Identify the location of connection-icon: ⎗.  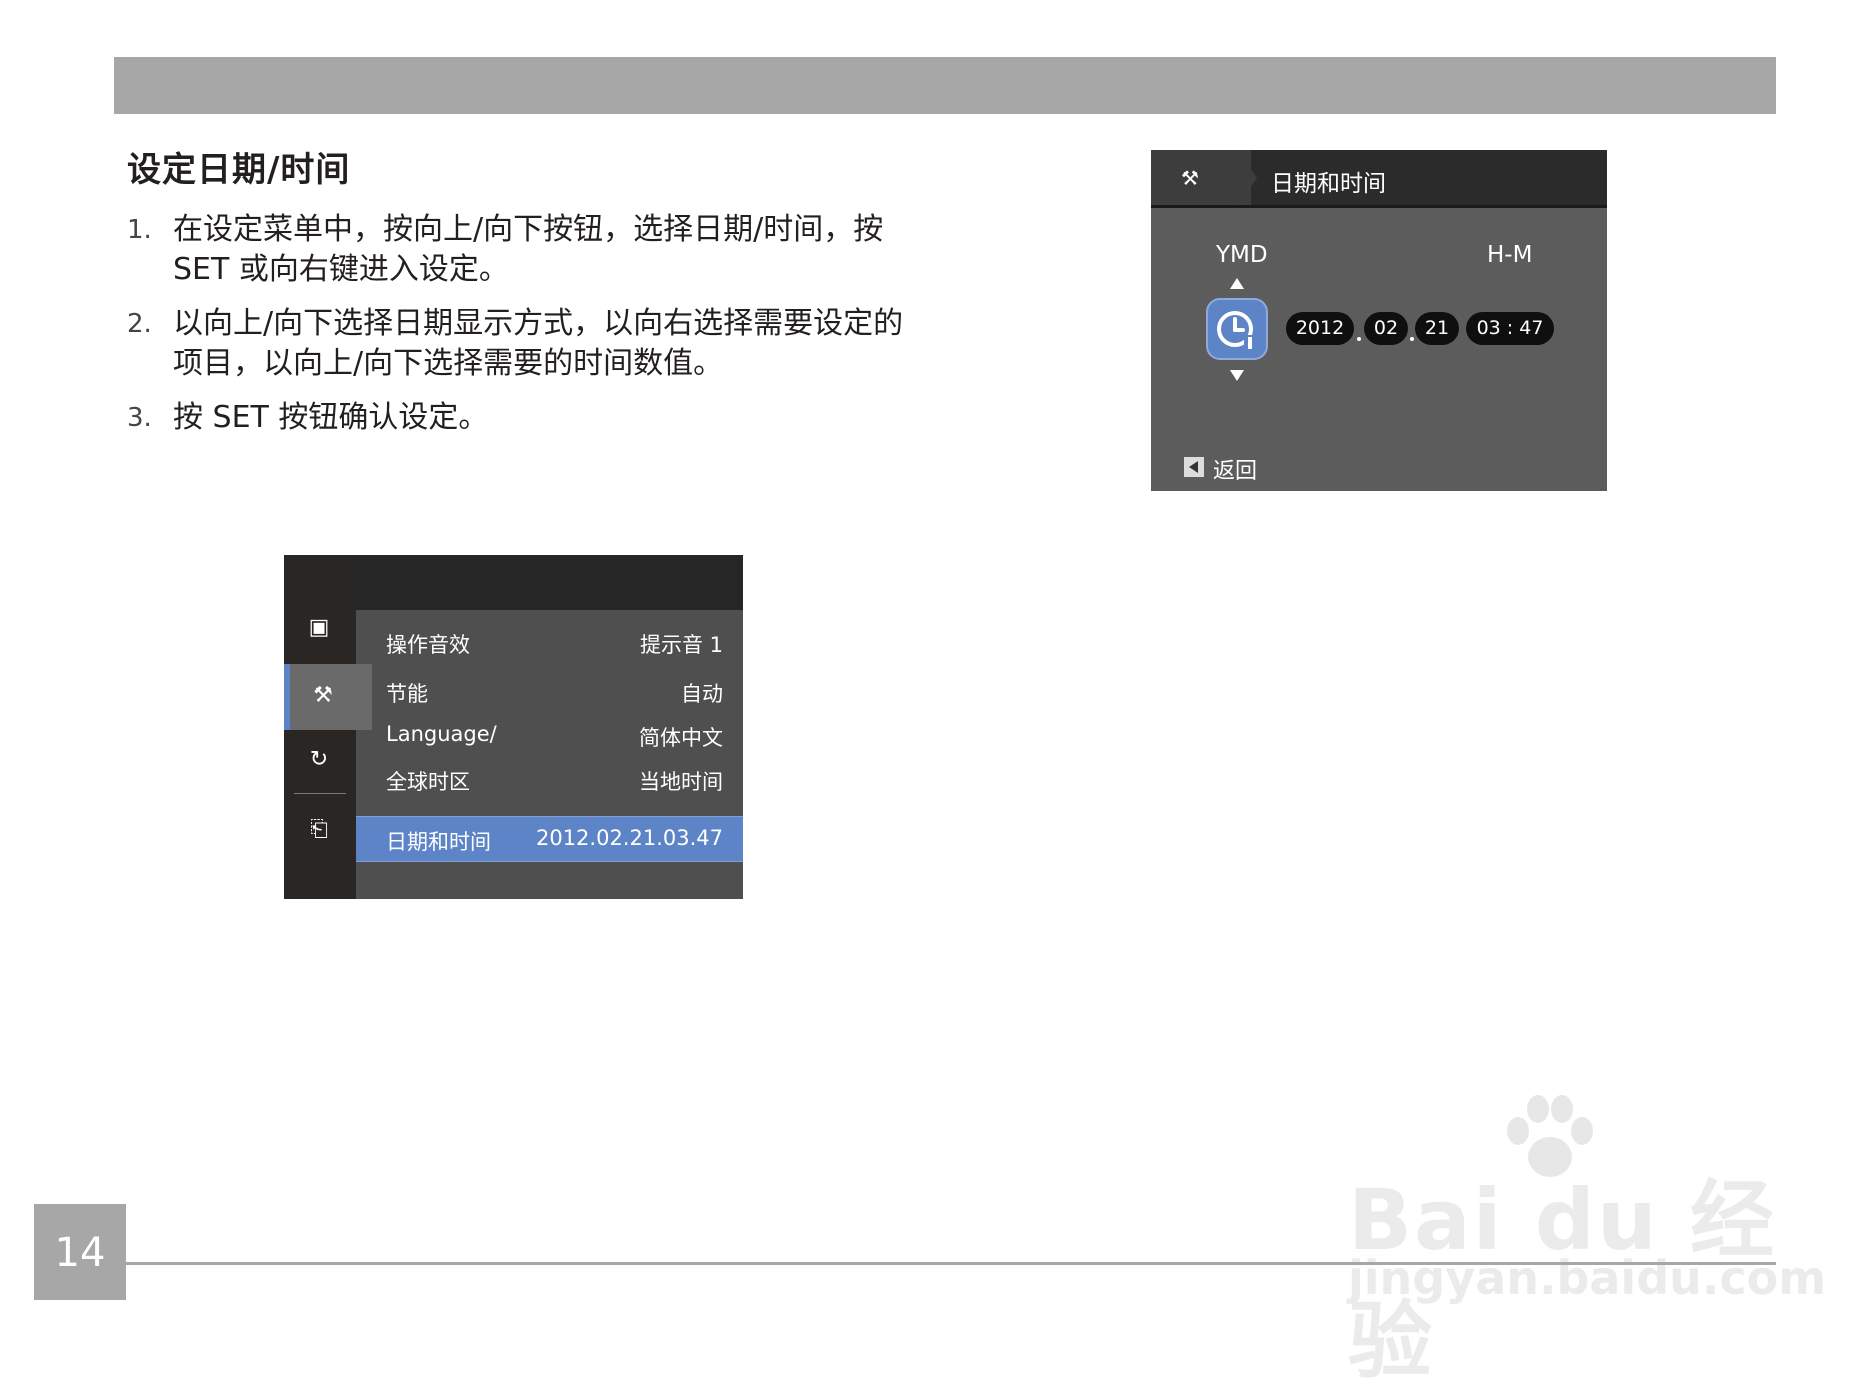
(319, 830).